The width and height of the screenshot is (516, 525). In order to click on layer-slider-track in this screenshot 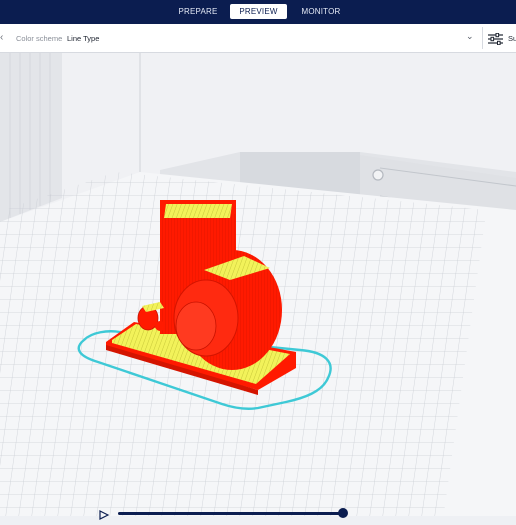, I will do `click(231, 513)`.